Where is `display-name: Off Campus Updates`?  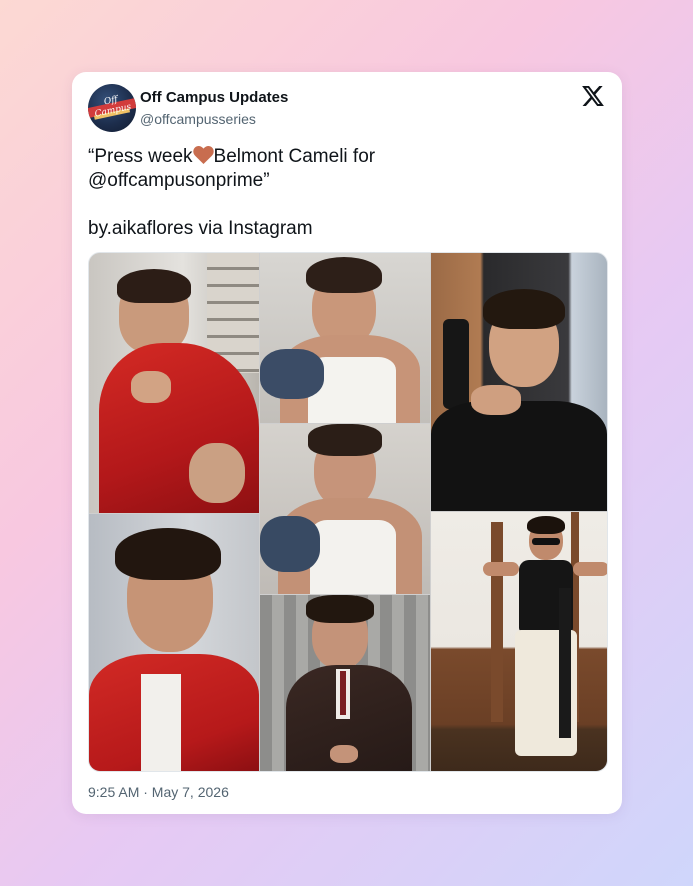
display-name: Off Campus Updates is located at coordinates (214, 97).